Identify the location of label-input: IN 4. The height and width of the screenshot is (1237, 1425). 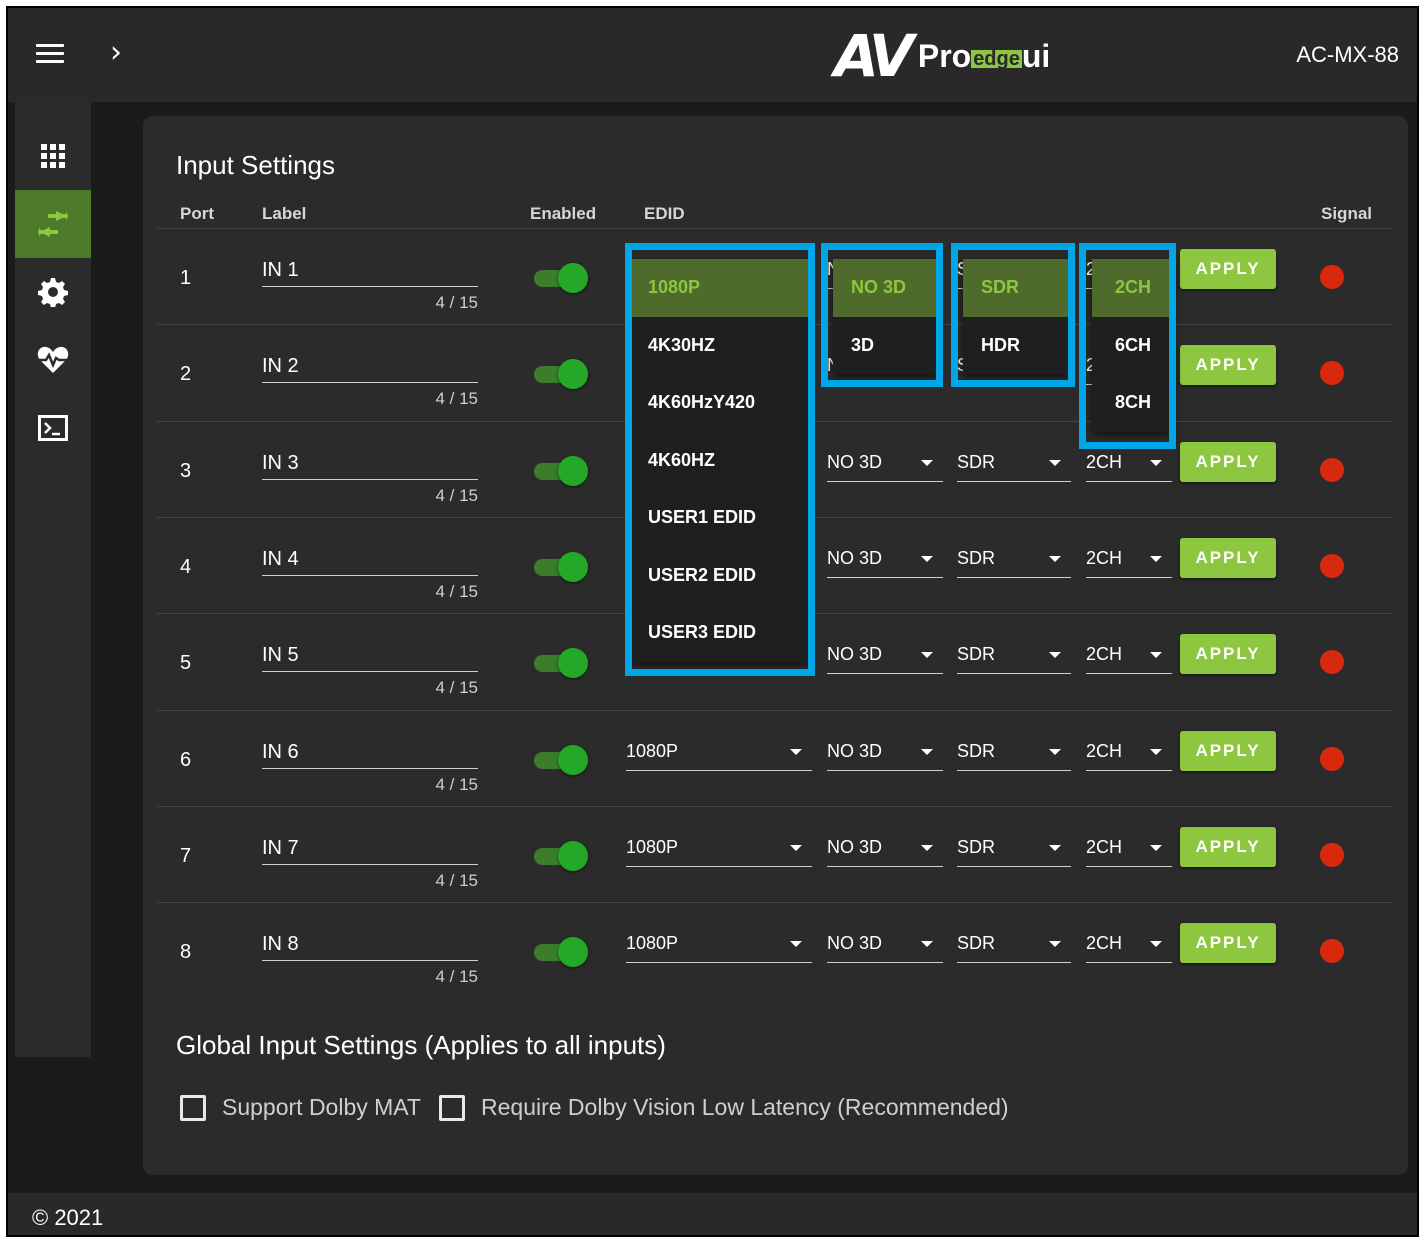
(370, 562).